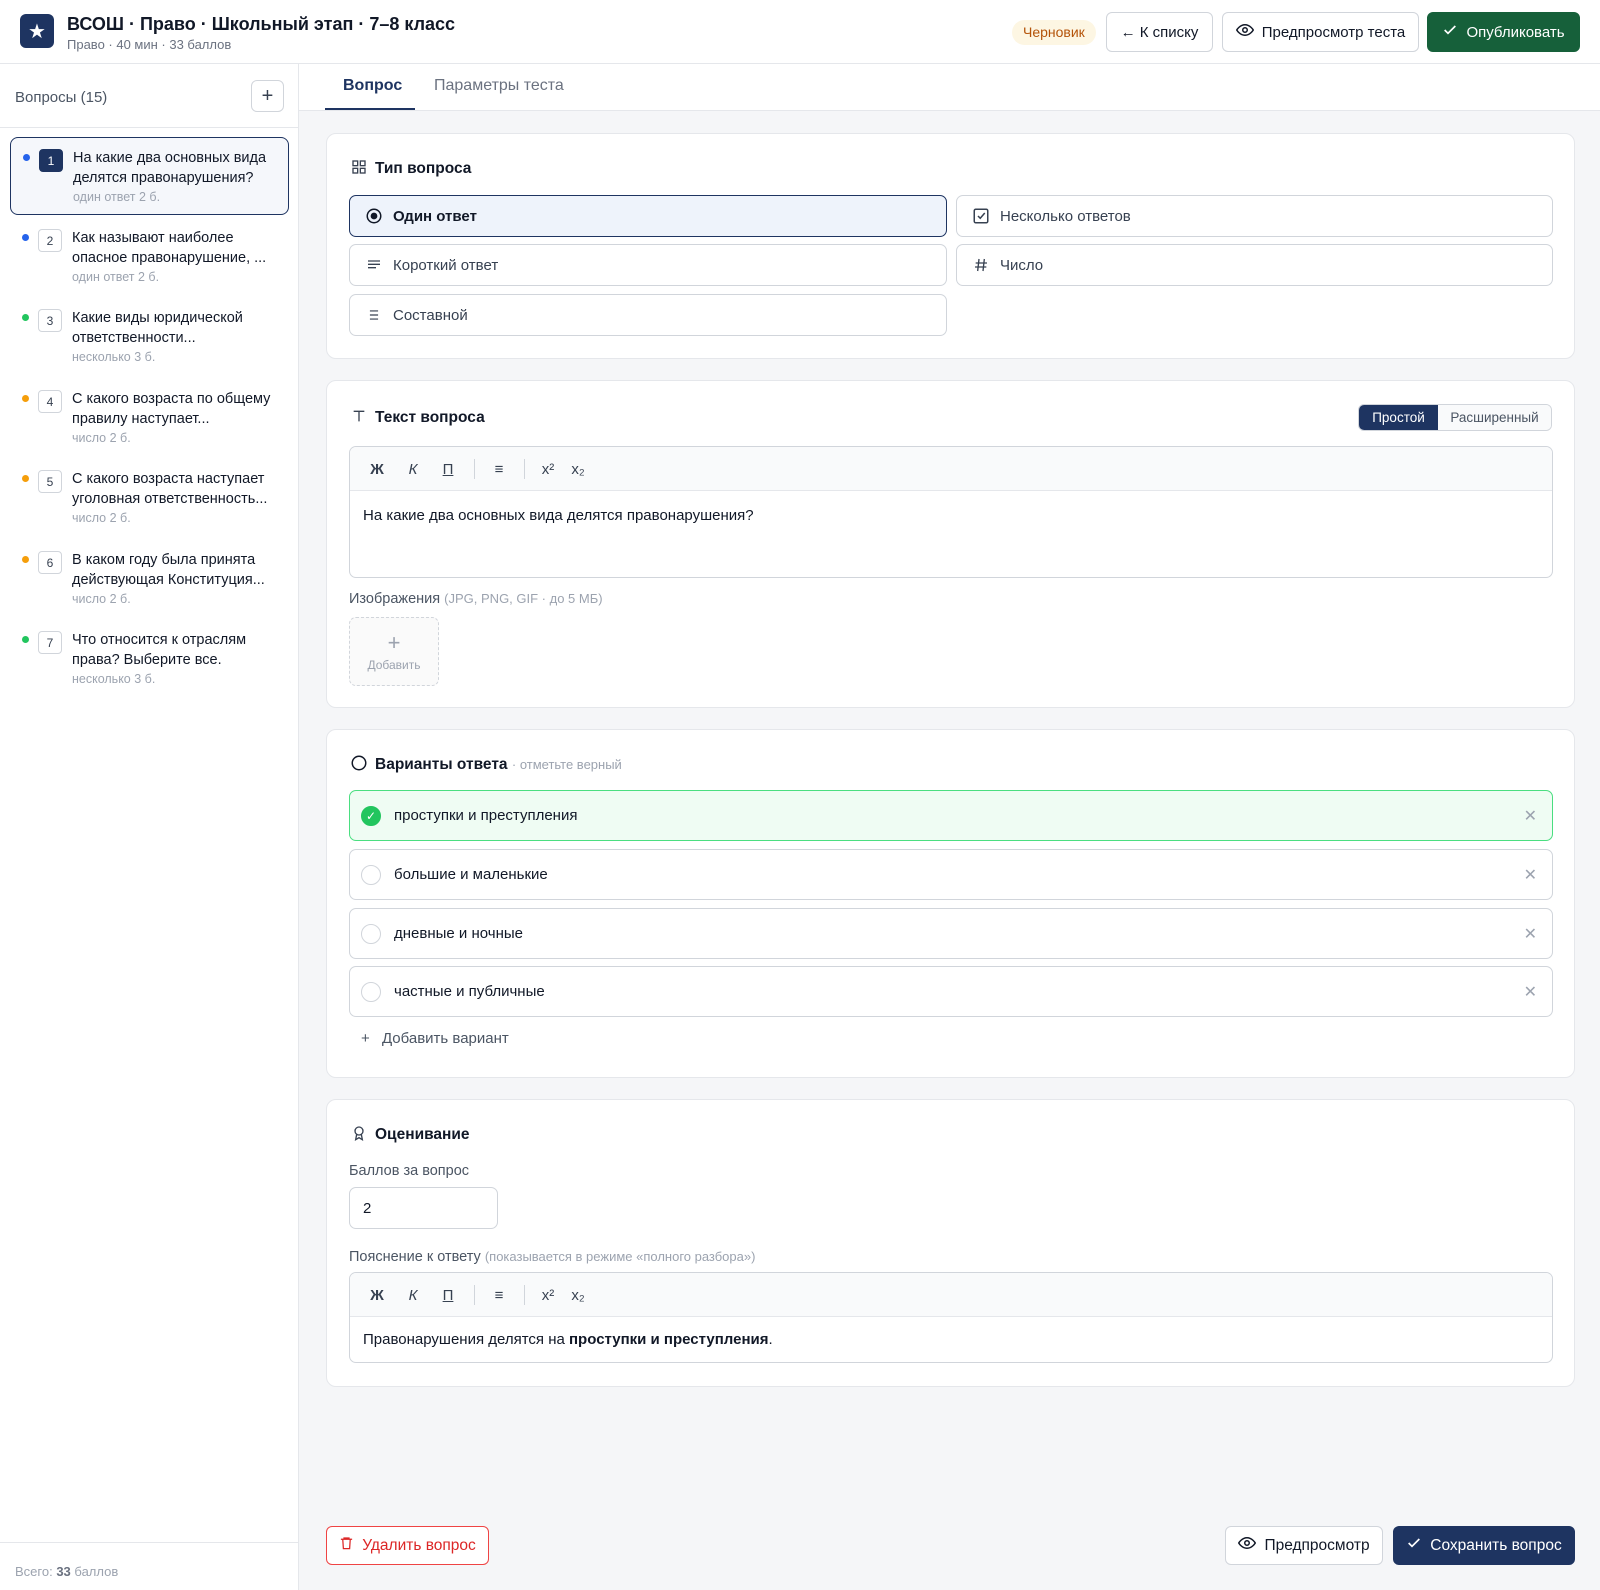 The width and height of the screenshot is (1600, 1590). I want to click on type-composite-label: Составной, so click(430, 315).